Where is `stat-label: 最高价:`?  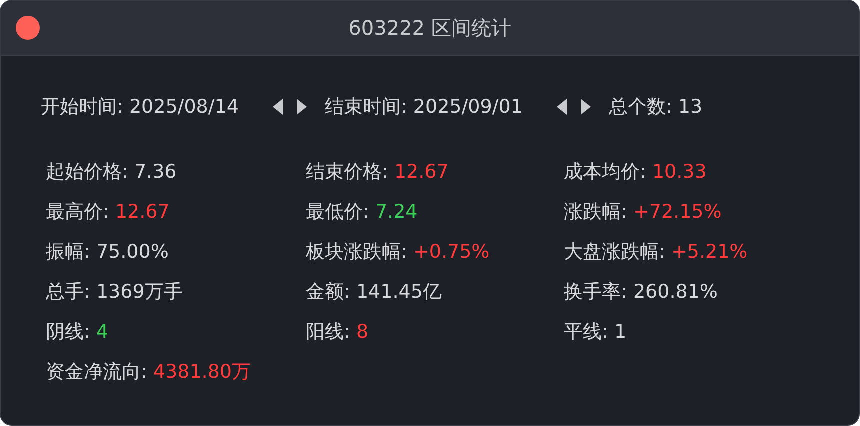
stat-label: 最高价: is located at coordinates (78, 212).